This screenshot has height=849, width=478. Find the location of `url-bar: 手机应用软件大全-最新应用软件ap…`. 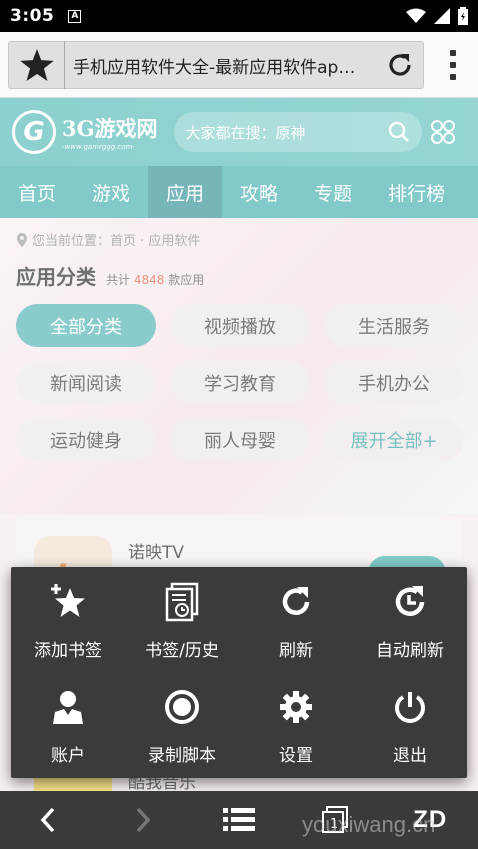

url-bar: 手机应用软件大全-最新应用软件ap… is located at coordinates (216, 65).